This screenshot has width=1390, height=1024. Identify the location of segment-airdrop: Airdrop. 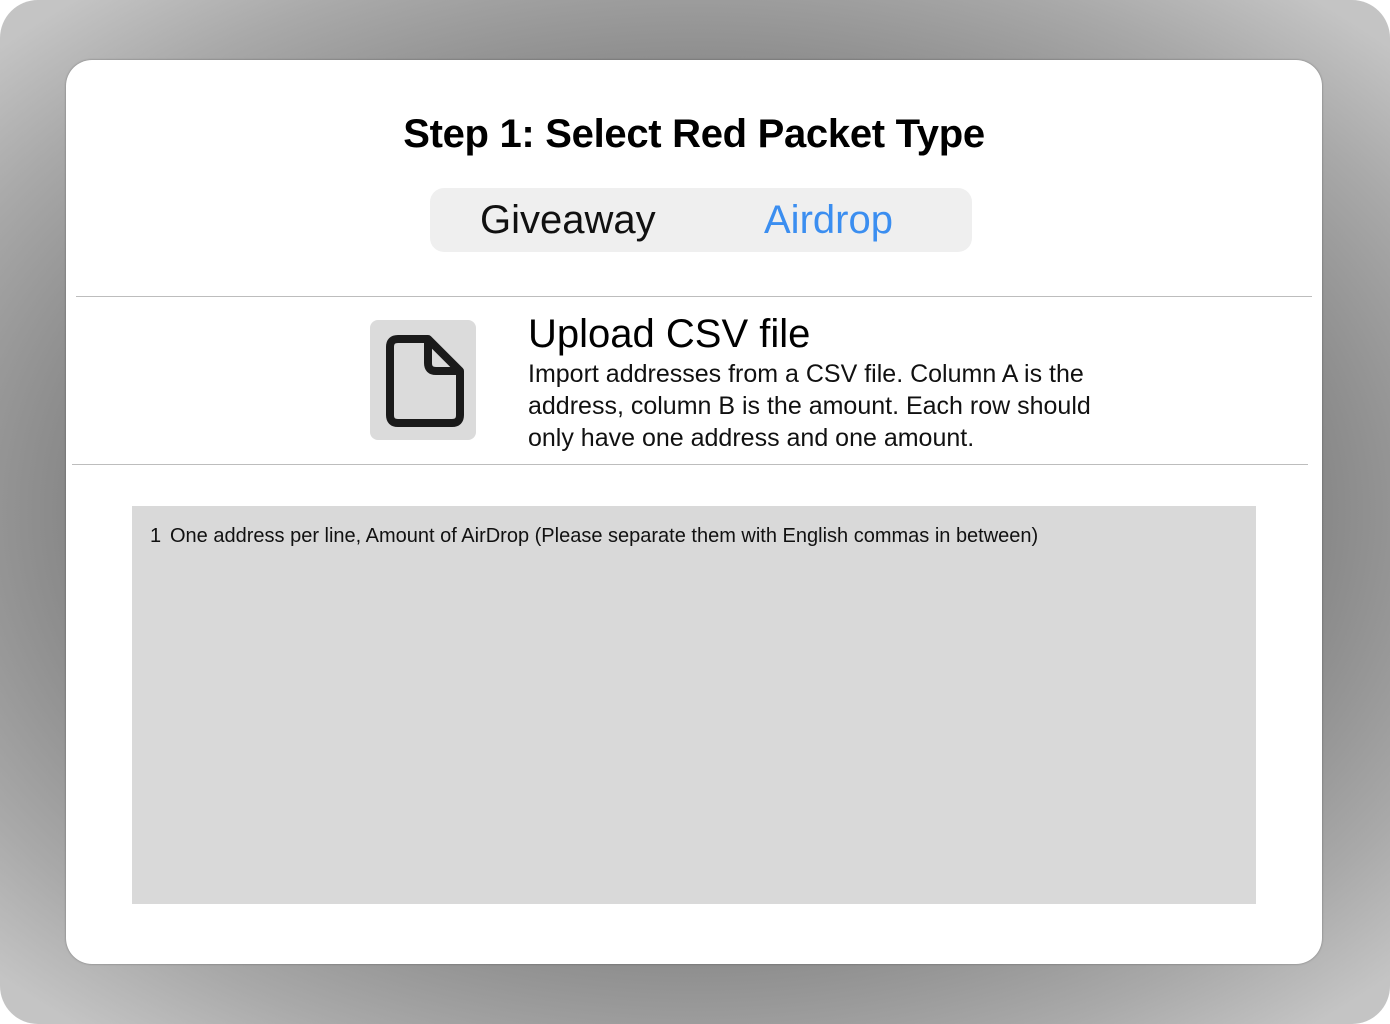
(828, 220).